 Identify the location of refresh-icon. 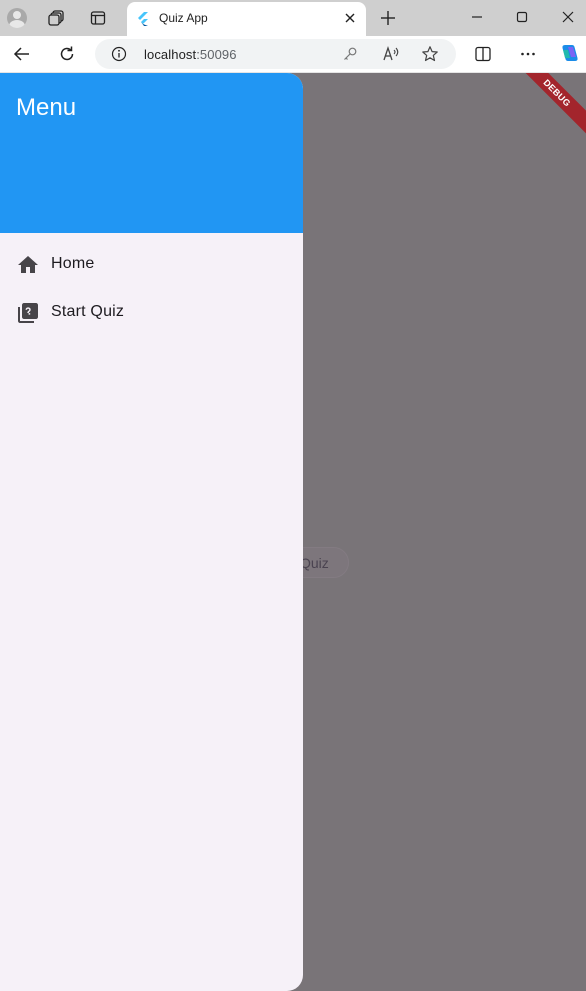
(67, 53).